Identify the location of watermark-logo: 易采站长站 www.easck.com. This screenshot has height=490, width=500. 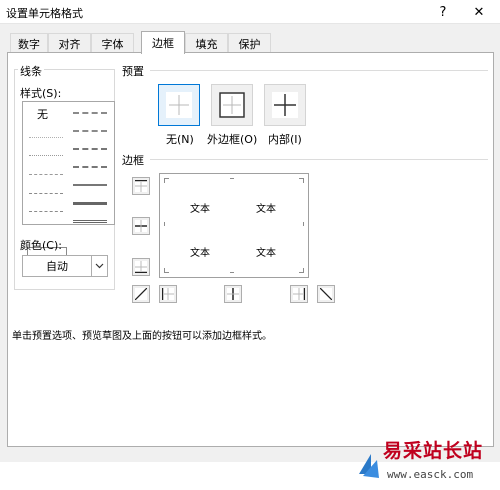
(428, 460).